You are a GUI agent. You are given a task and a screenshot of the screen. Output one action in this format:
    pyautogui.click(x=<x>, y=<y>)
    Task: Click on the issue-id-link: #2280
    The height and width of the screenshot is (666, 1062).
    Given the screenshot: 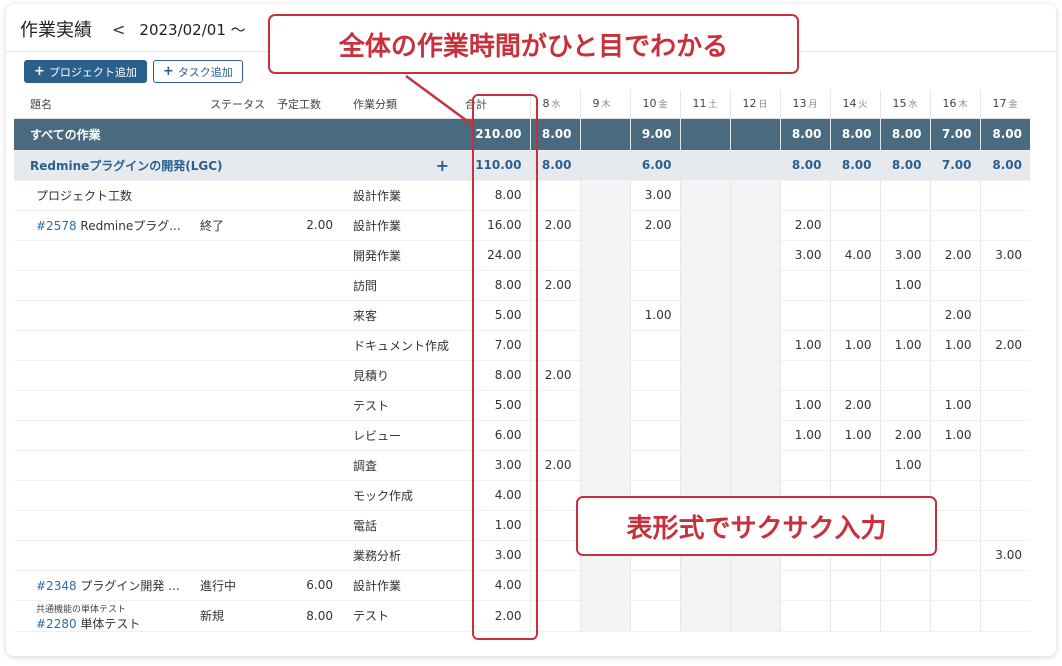 What is the action you would take?
    pyautogui.click(x=56, y=624)
    